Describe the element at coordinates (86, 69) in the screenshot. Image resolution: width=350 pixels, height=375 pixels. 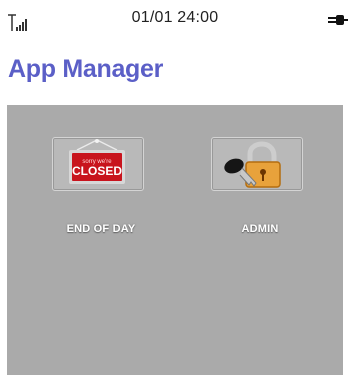
I see `page-title: App Manager` at that location.